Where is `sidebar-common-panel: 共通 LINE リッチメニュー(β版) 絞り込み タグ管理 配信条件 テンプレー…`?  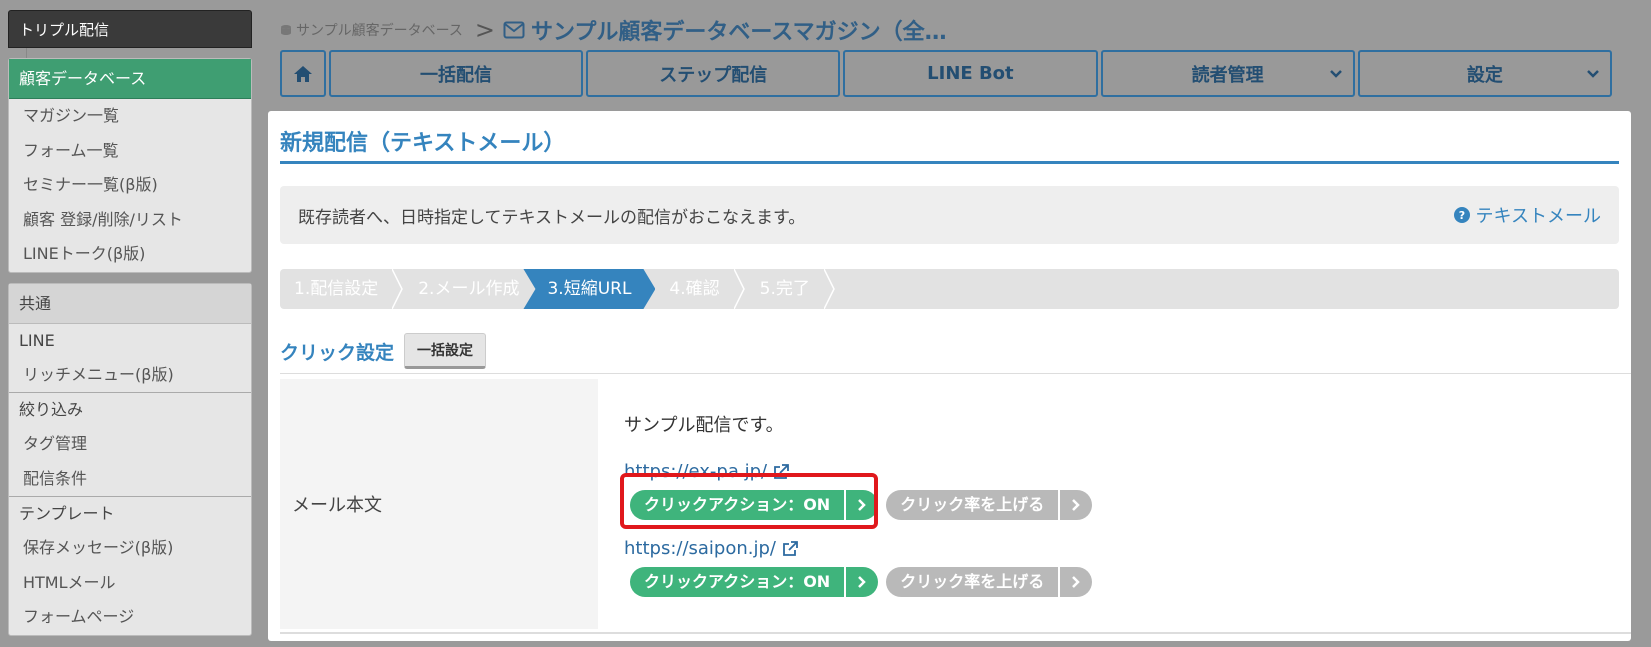
sidebar-common-panel: 共通 LINE リッチメニュー(β版) 絞り込み タグ管理 配信条件 テンプレー… is located at coordinates (130, 459).